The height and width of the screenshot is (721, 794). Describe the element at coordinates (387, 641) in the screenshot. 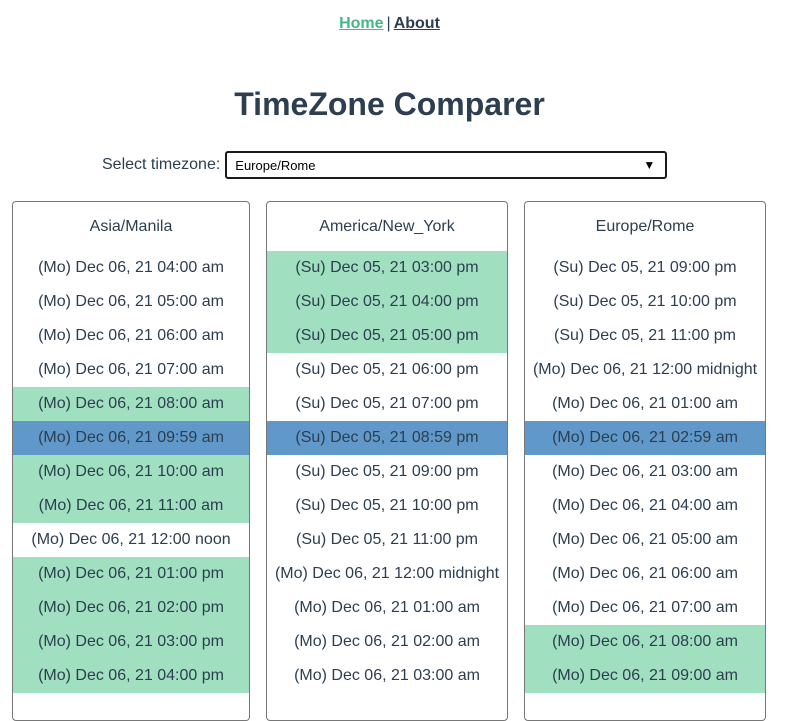

I see `time-row: (Mo) Dec 06, 21 02:00 am` at that location.